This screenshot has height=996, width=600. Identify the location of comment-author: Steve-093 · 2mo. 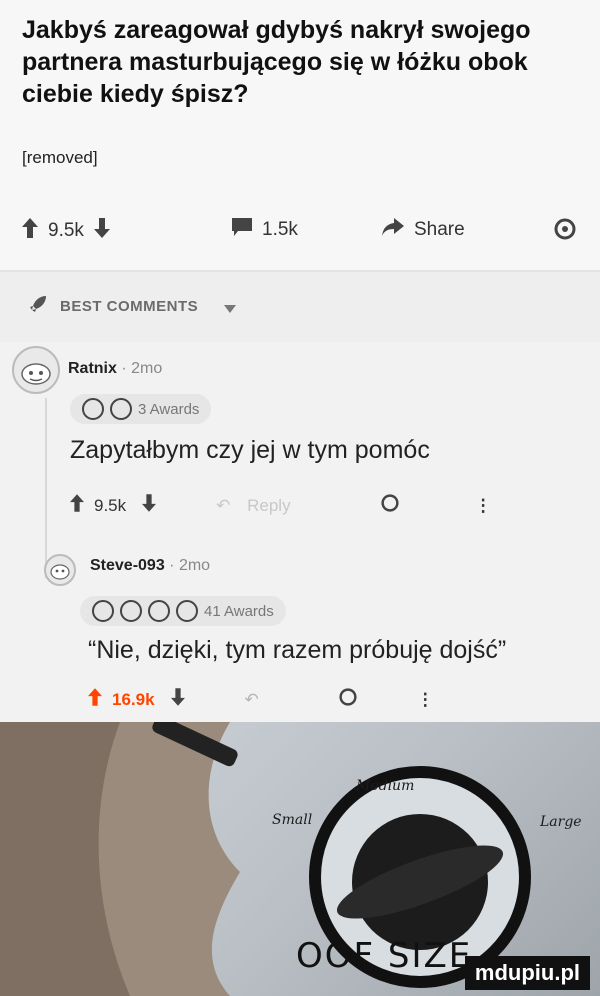
(150, 566).